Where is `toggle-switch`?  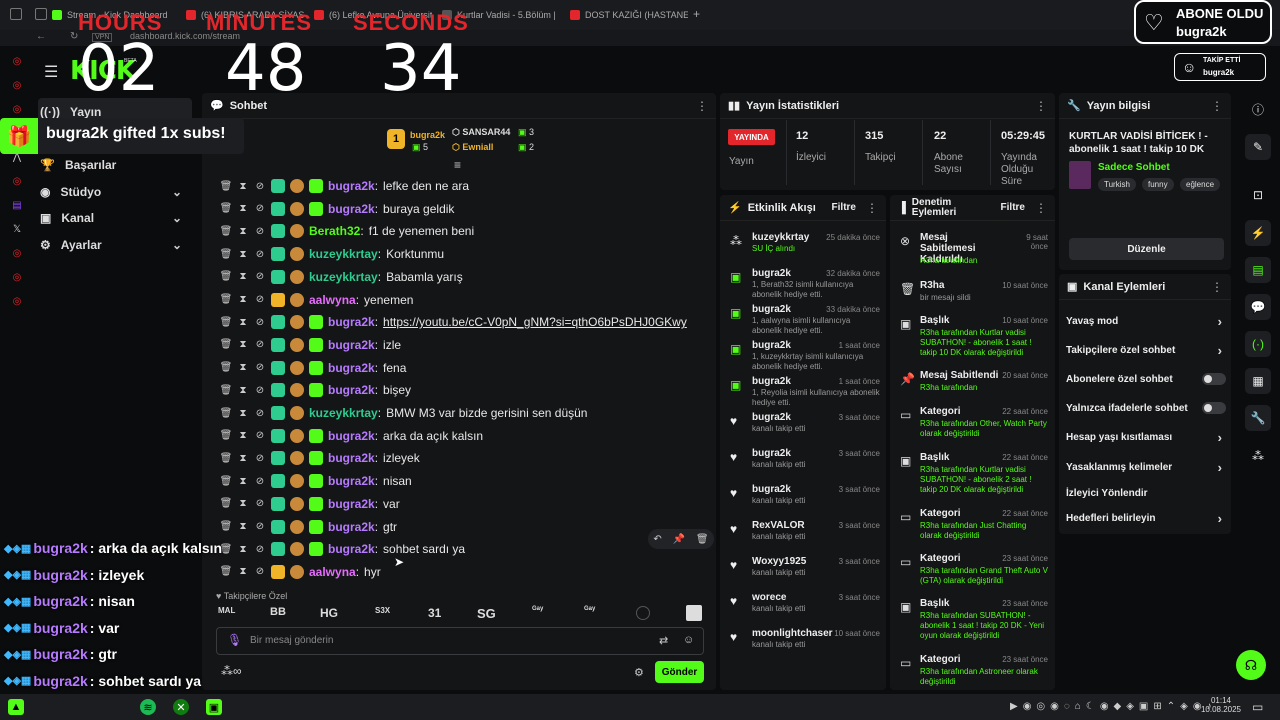
toggle-switch is located at coordinates (1214, 379).